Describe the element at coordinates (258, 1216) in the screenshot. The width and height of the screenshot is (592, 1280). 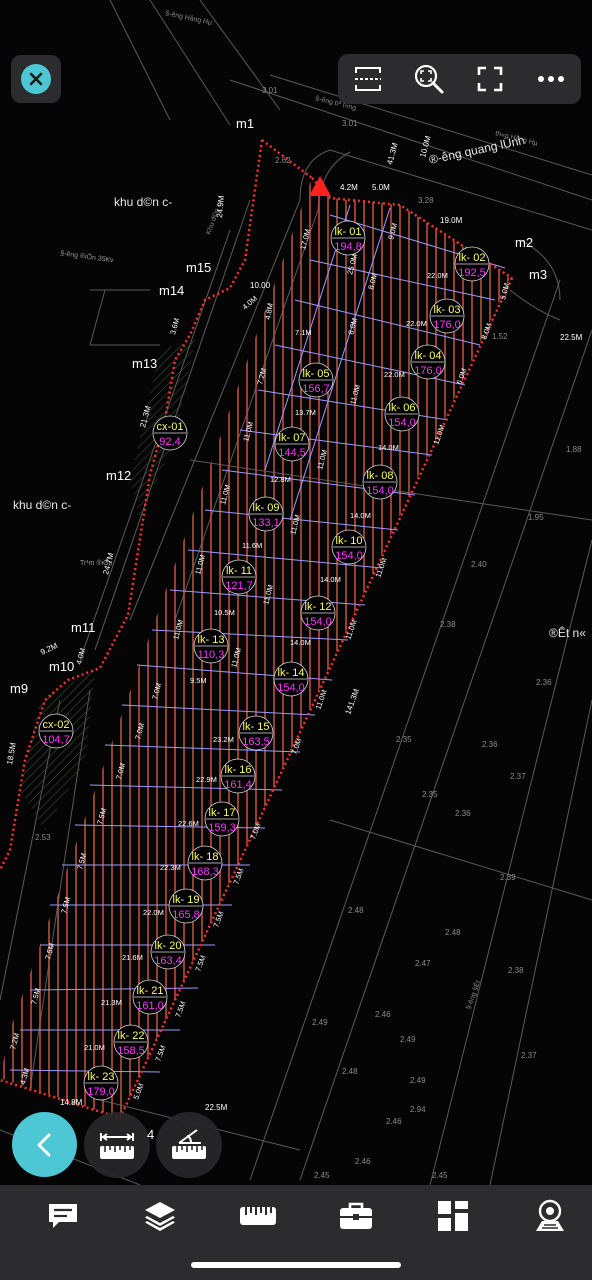
I see `measure-button` at that location.